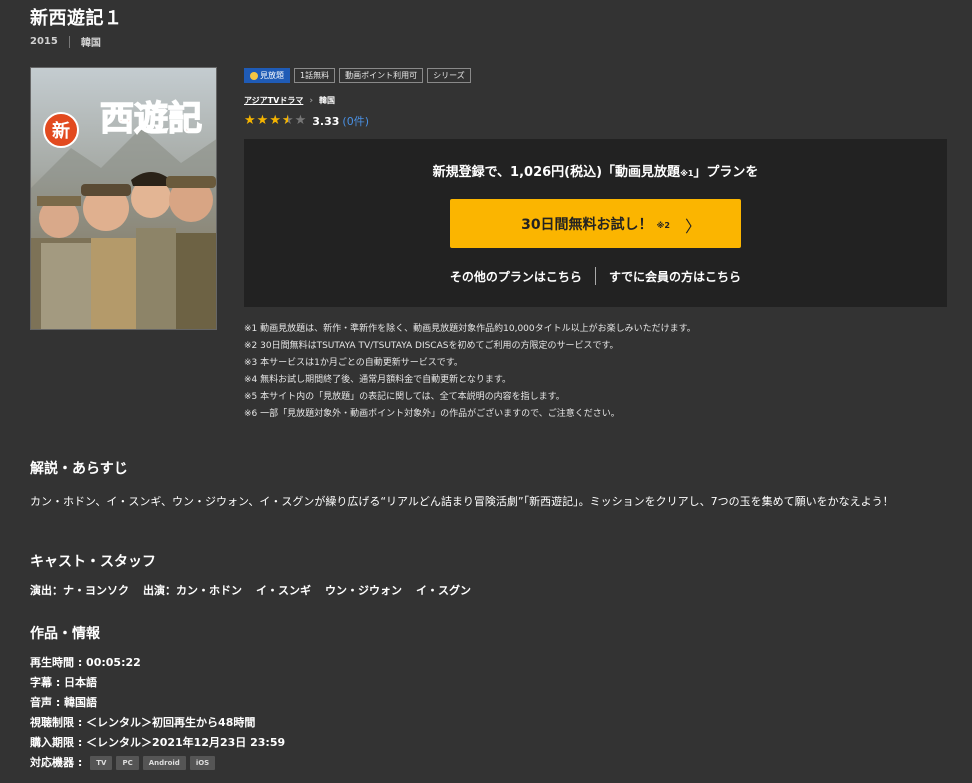 The image size is (972, 783). I want to click on link-divider, so click(595, 276).